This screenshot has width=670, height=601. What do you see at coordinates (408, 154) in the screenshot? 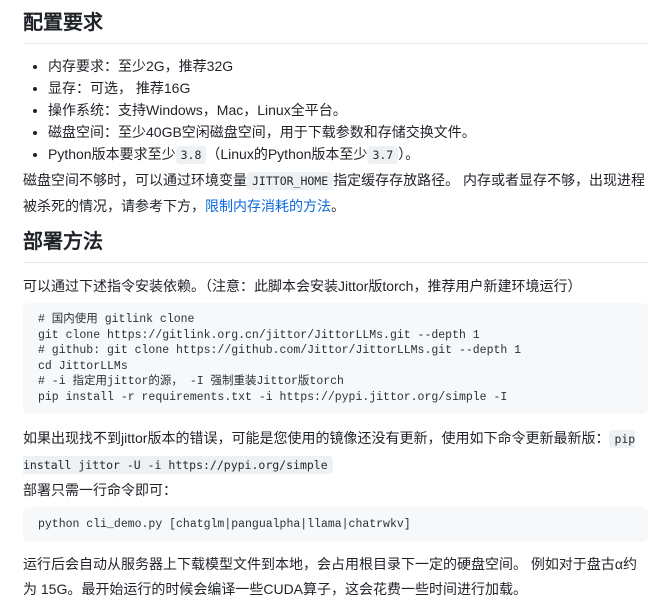
I see `list-item-text: ）。` at bounding box center [408, 154].